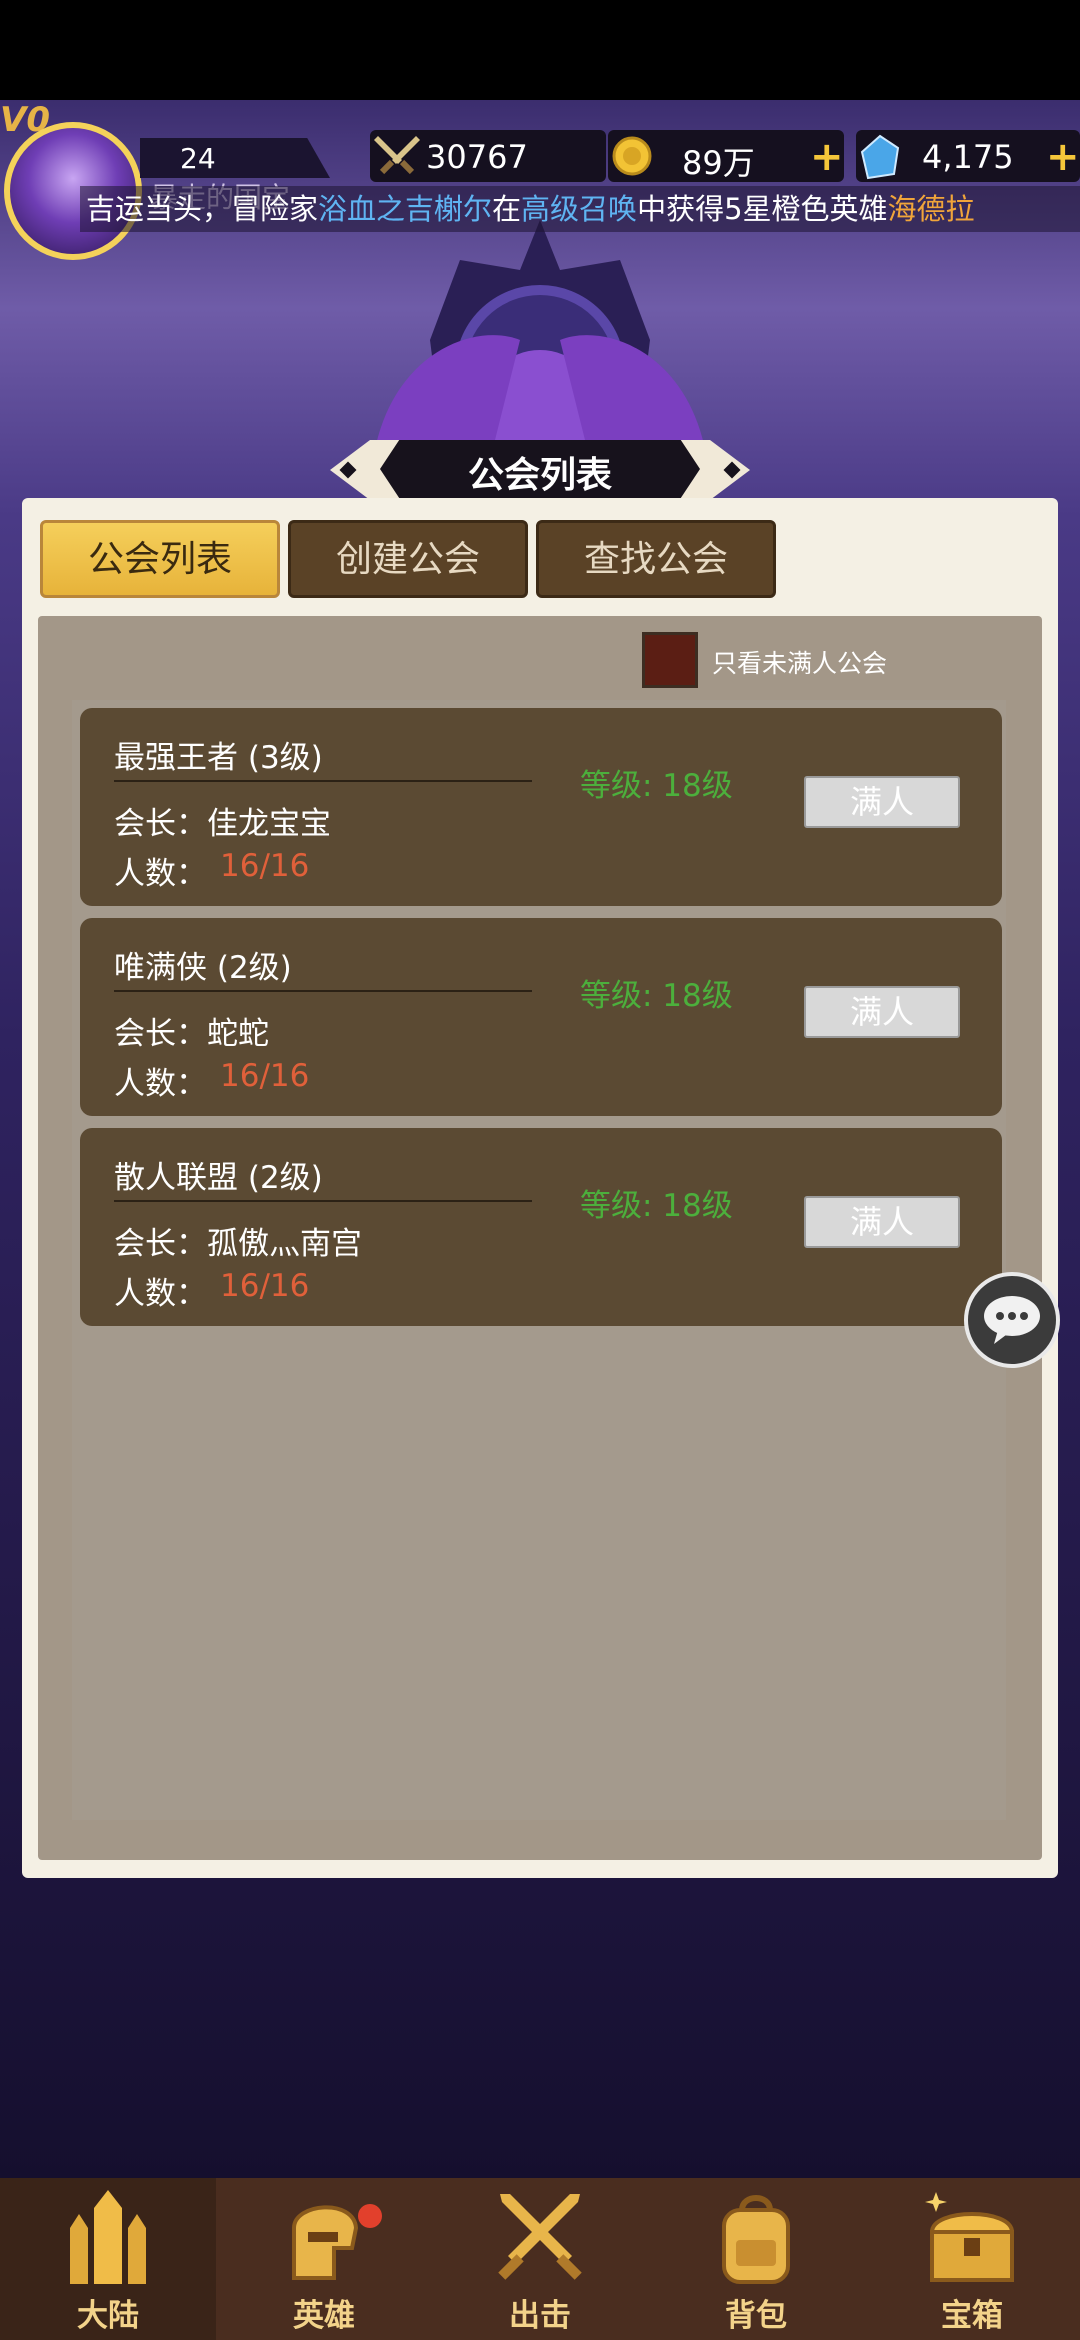  Describe the element at coordinates (762, 209) in the screenshot. I see `ticker-text-3: 中获得5星橙色英雄` at that location.